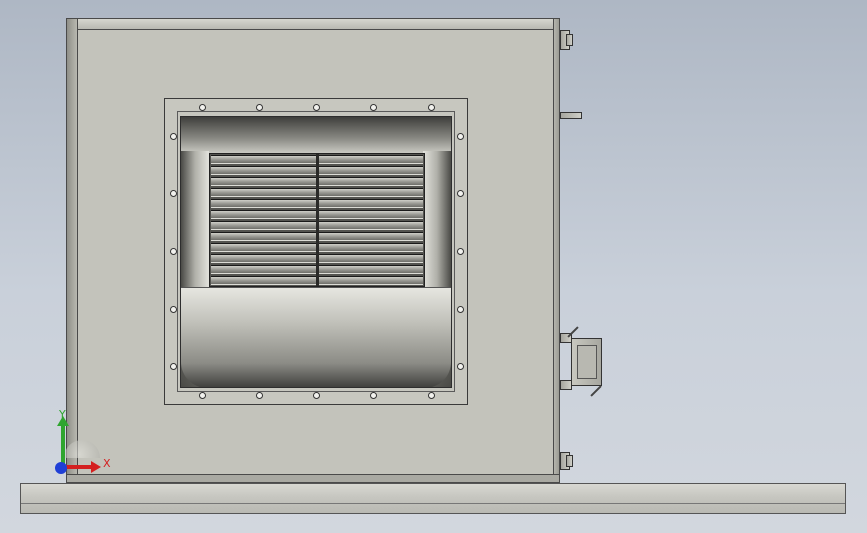  Describe the element at coordinates (96, 467) in the screenshot. I see `x-axis-arrowhead` at that location.